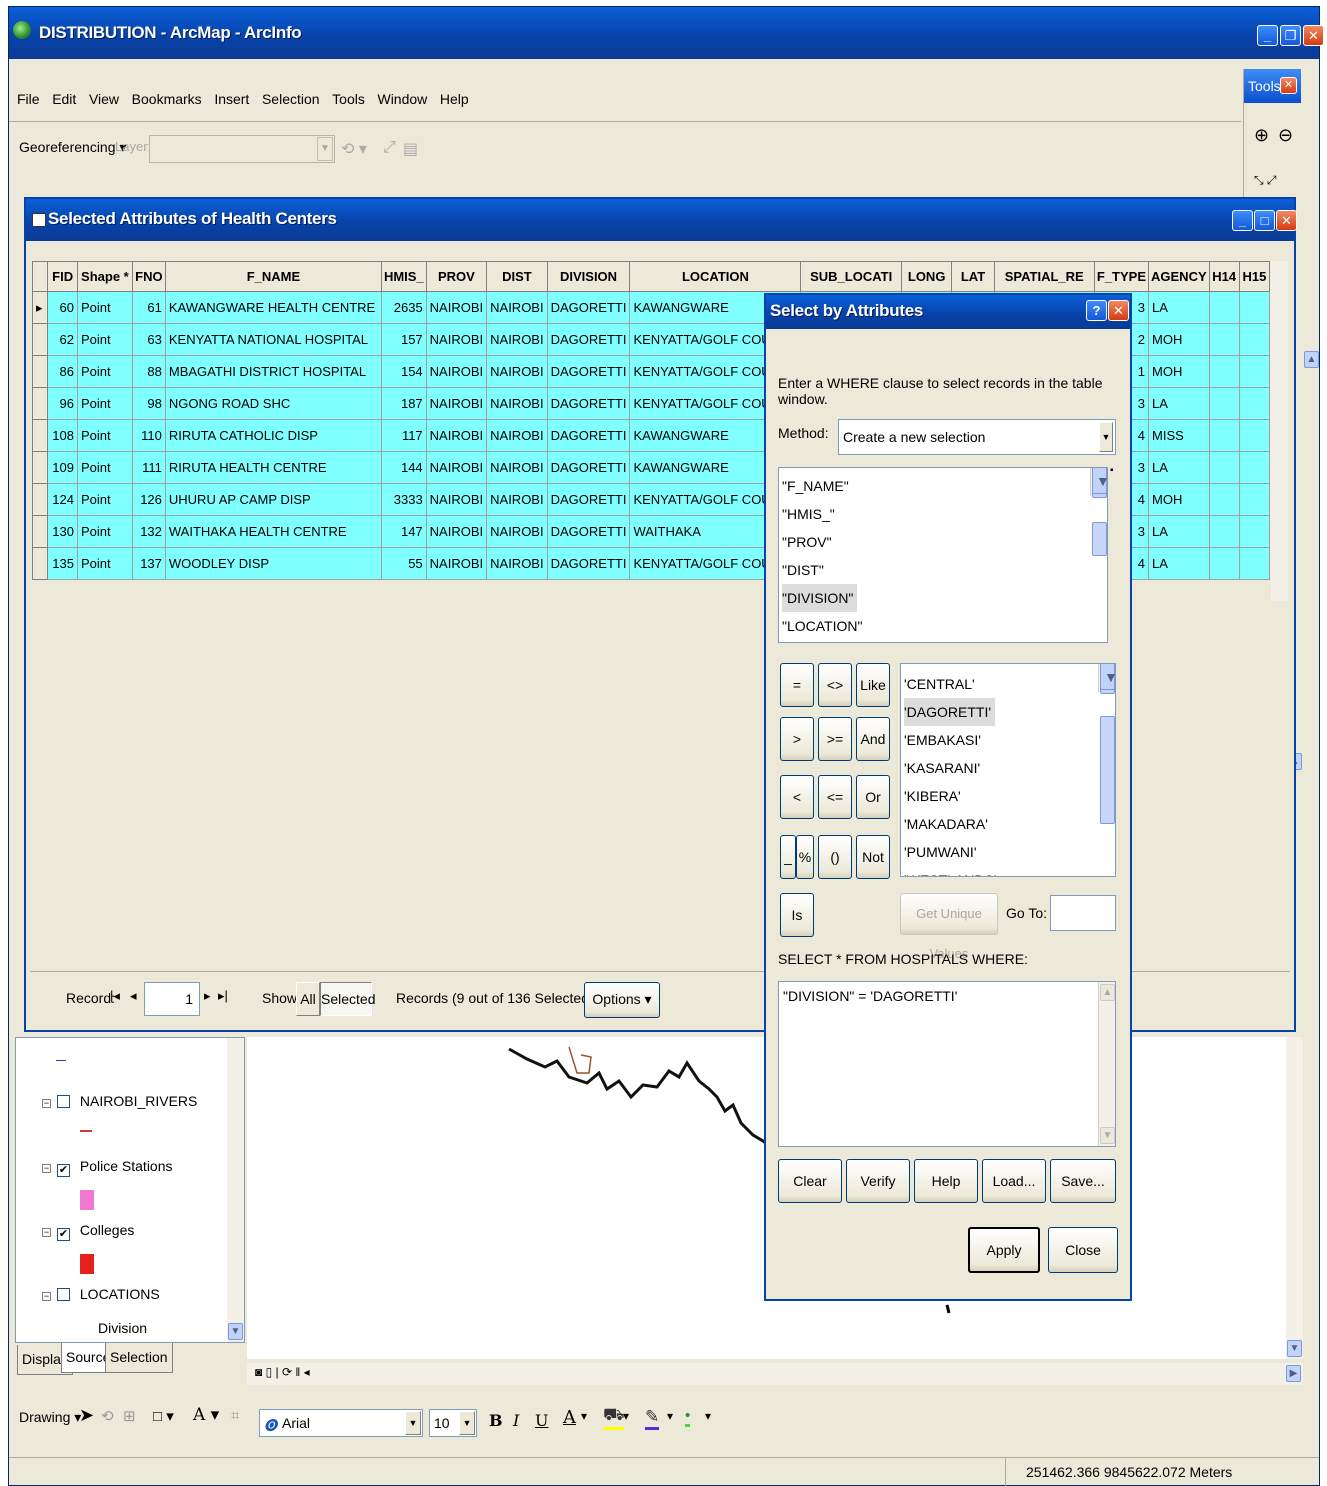  I want to click on column-header: AGENCY, so click(1179, 276).